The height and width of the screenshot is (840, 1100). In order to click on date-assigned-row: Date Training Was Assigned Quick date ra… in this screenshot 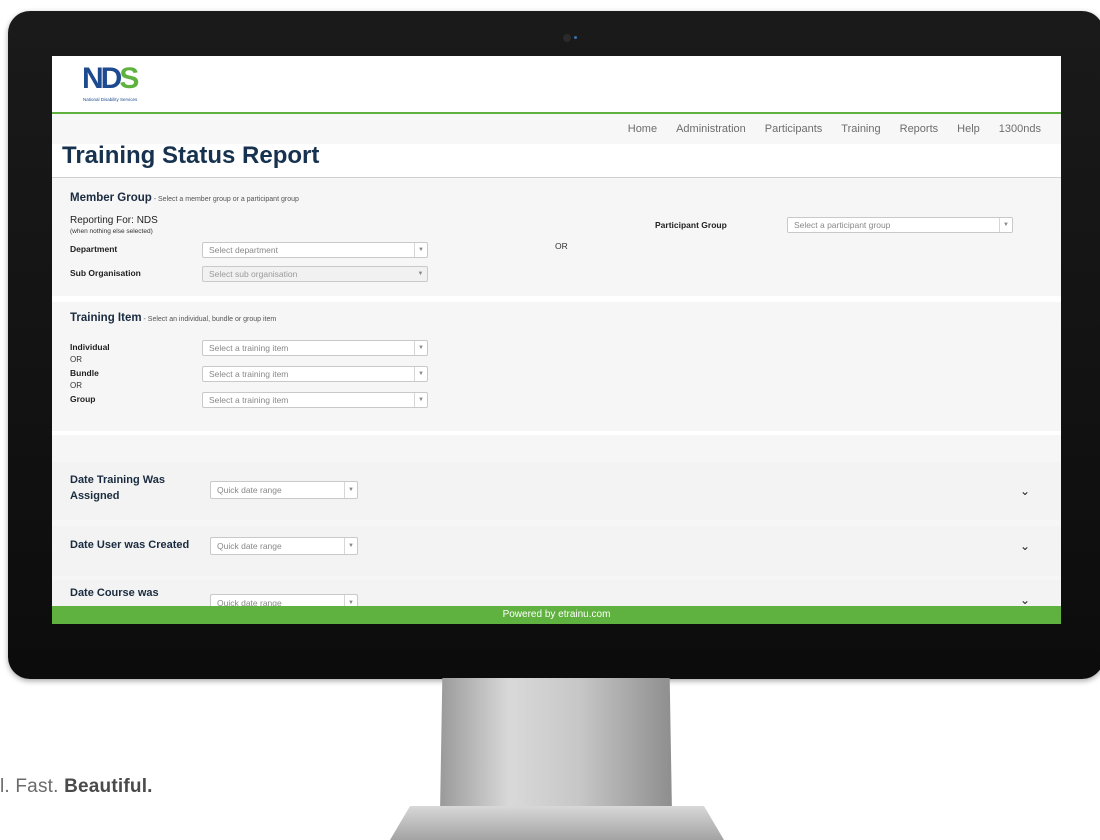, I will do `click(556, 491)`.